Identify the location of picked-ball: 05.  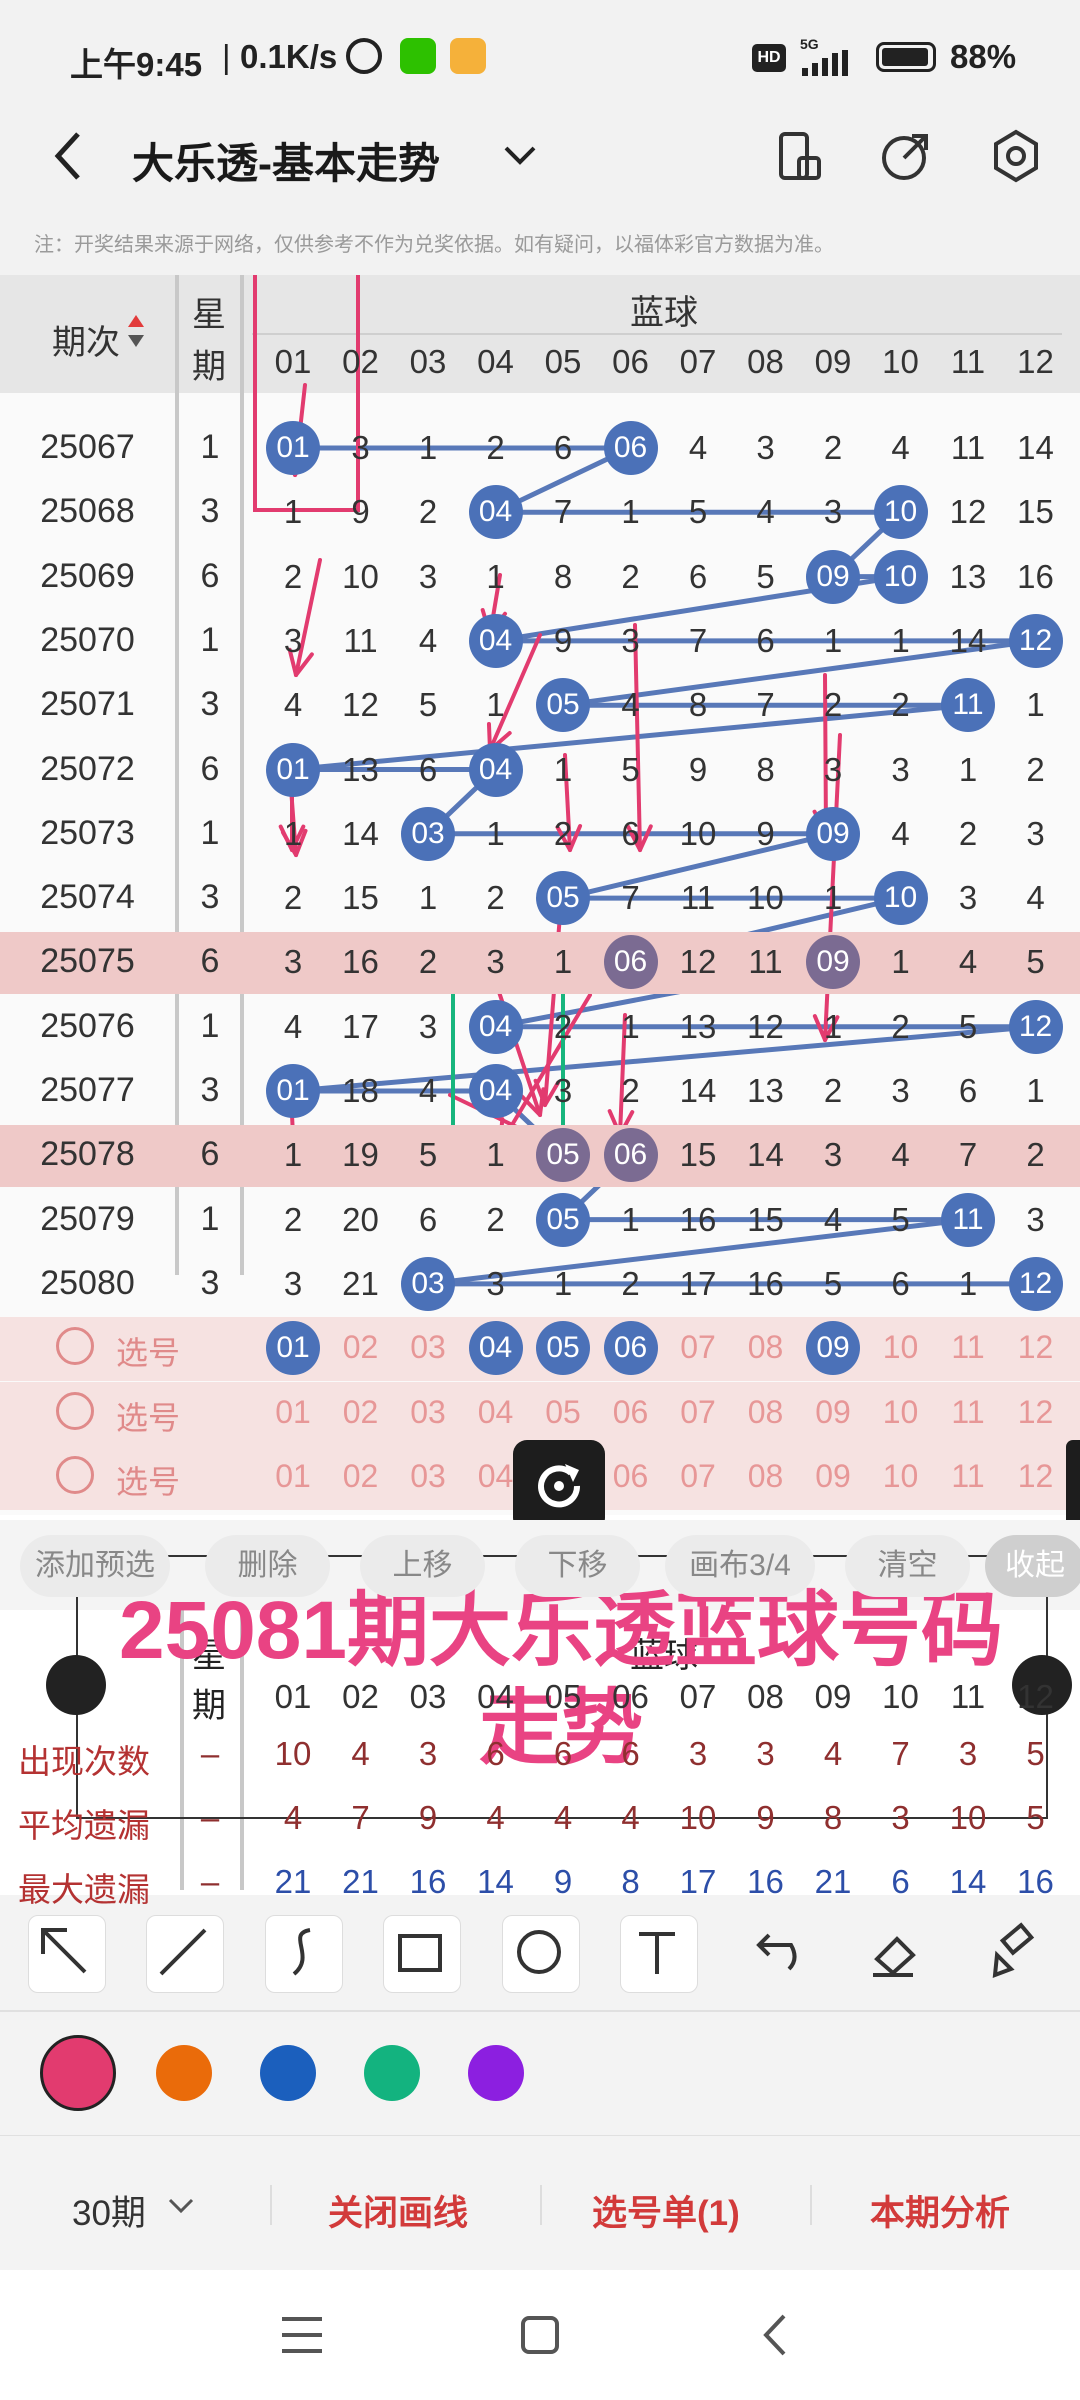
(563, 1348).